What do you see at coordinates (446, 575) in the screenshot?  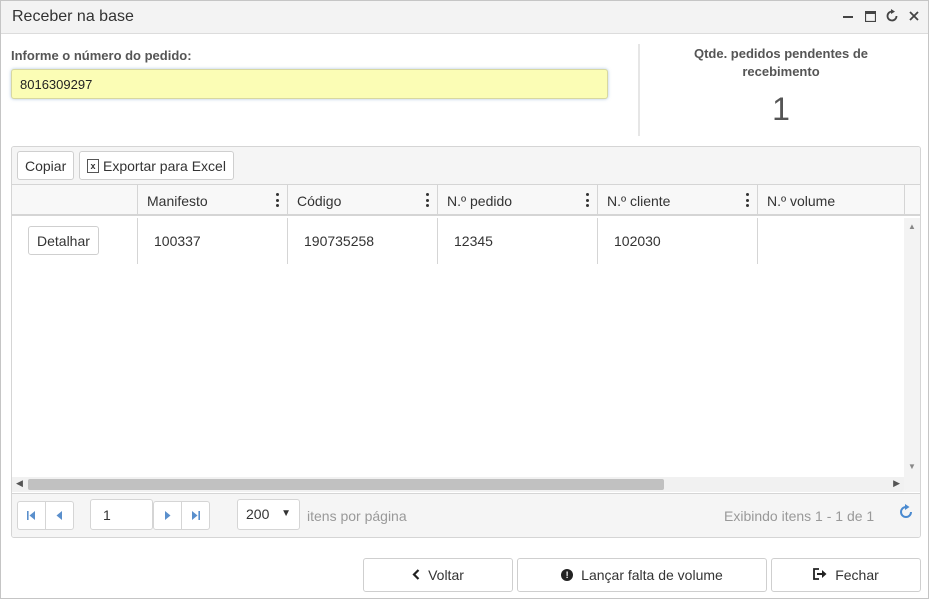 I see `back-button-label: Voltar` at bounding box center [446, 575].